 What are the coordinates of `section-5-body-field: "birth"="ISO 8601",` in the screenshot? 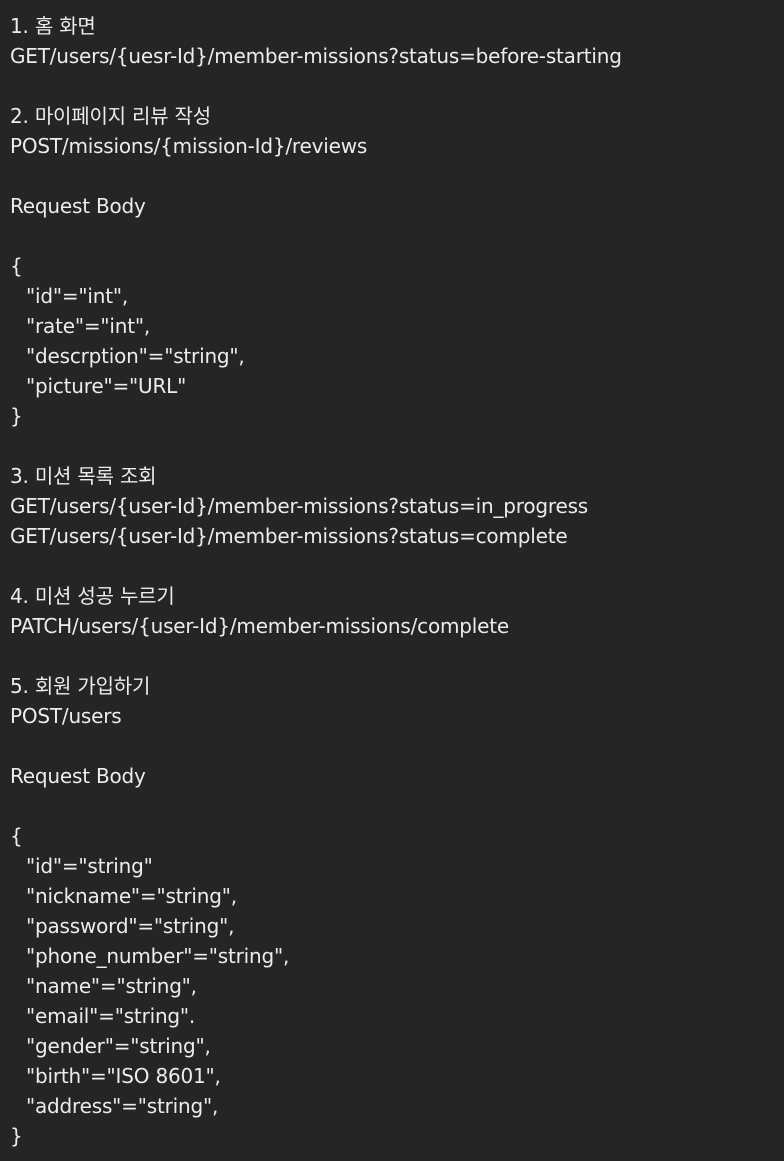 It's located at (123, 1076).